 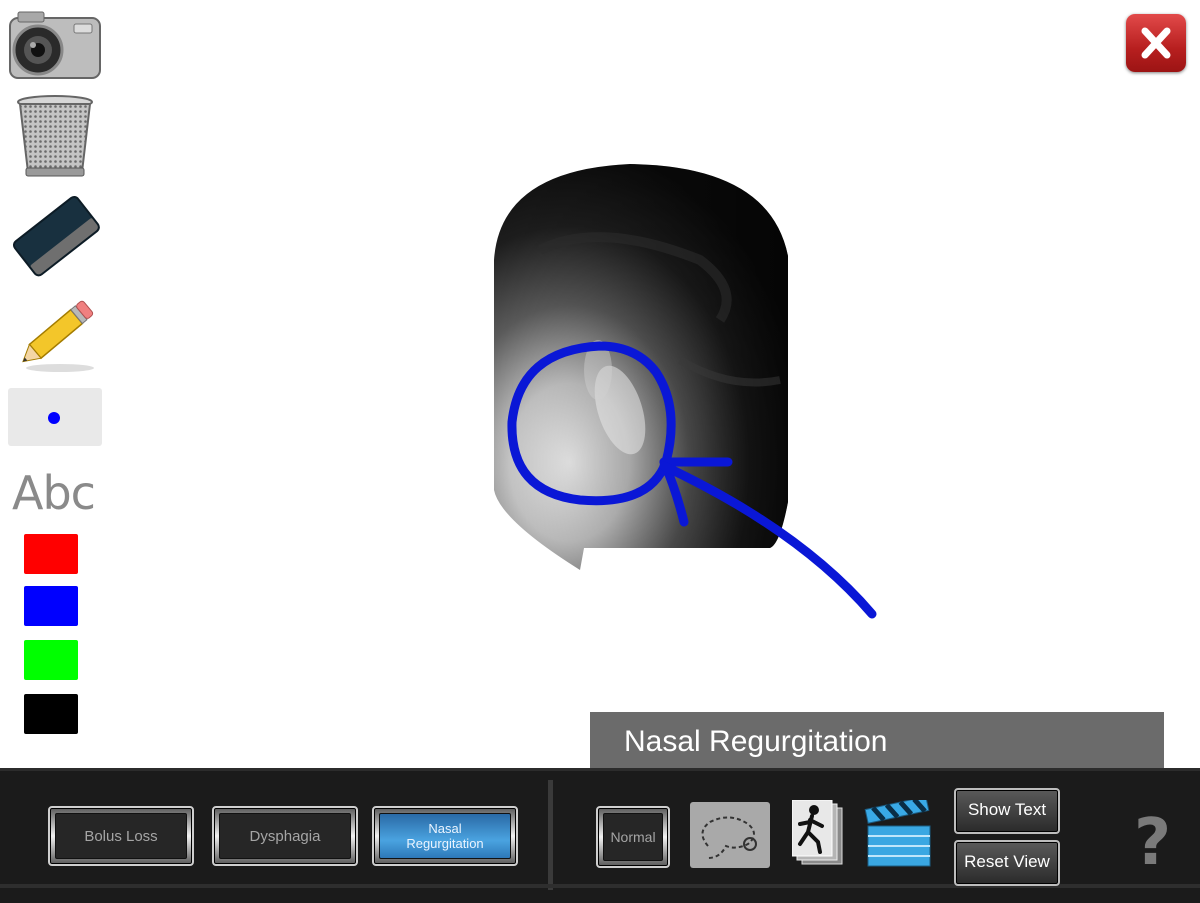 I want to click on button-face: Normal, so click(x=633, y=837).